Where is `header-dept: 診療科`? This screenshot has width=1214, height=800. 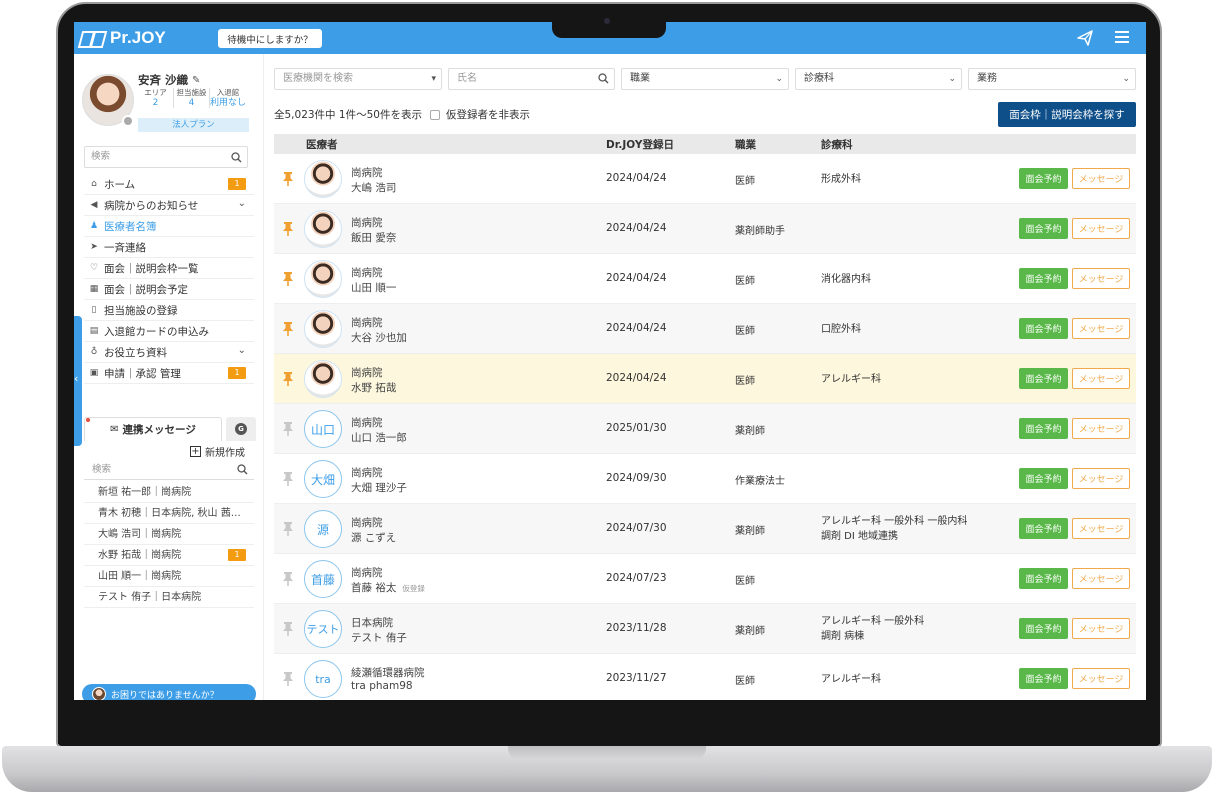 header-dept: 診療科 is located at coordinates (837, 144).